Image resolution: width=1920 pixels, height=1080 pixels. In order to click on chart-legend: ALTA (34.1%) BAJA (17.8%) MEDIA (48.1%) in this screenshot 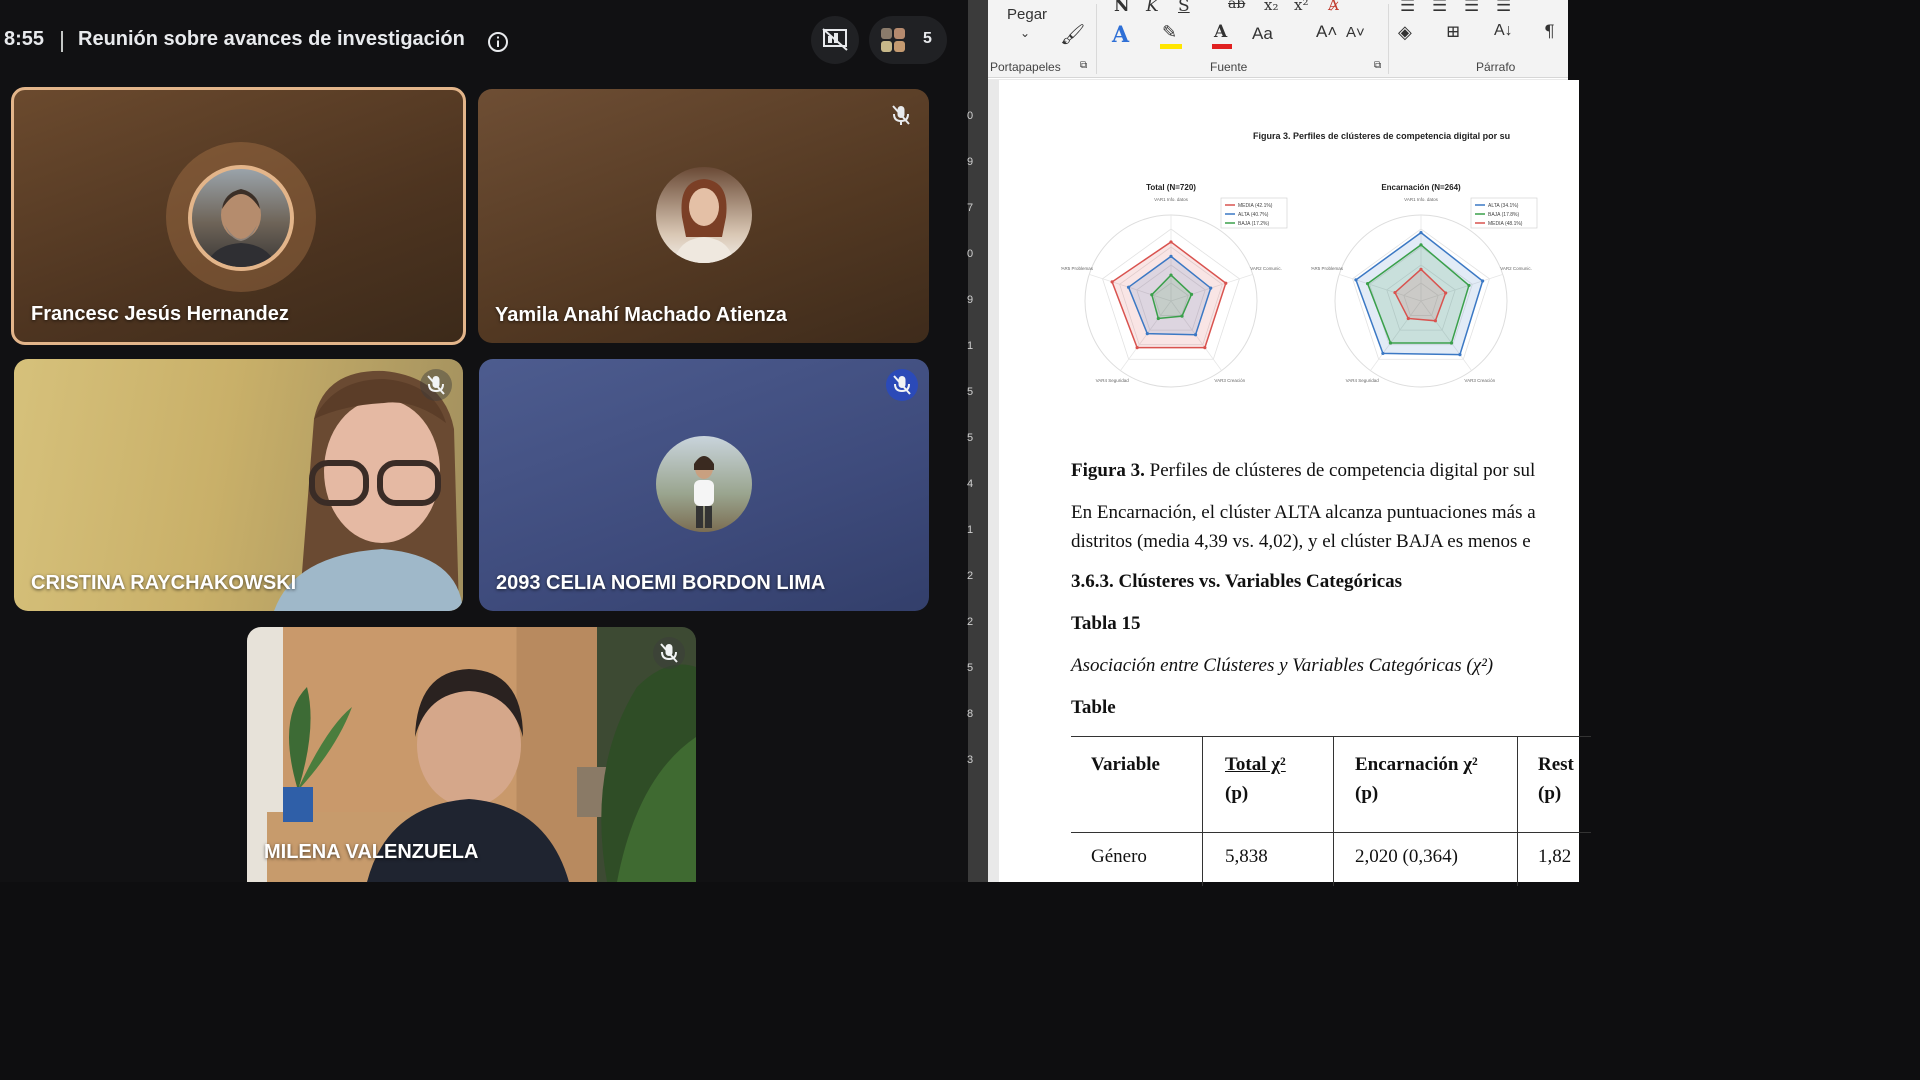, I will do `click(1504, 213)`.